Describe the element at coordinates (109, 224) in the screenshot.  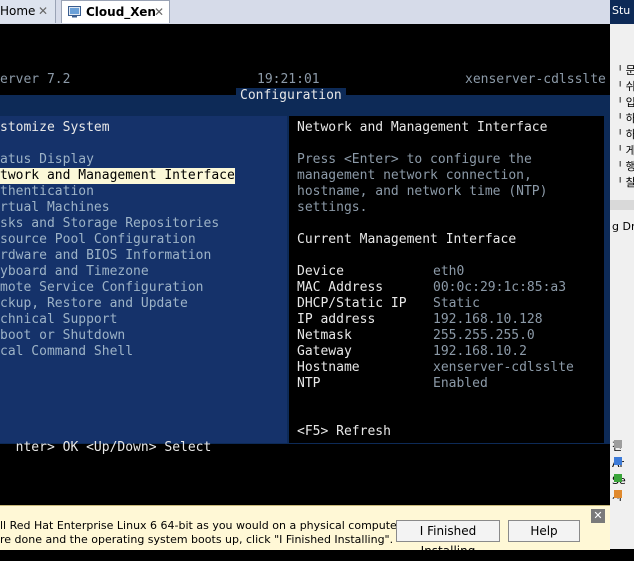
I see `menu-item: sks and Storage Repositories` at that location.